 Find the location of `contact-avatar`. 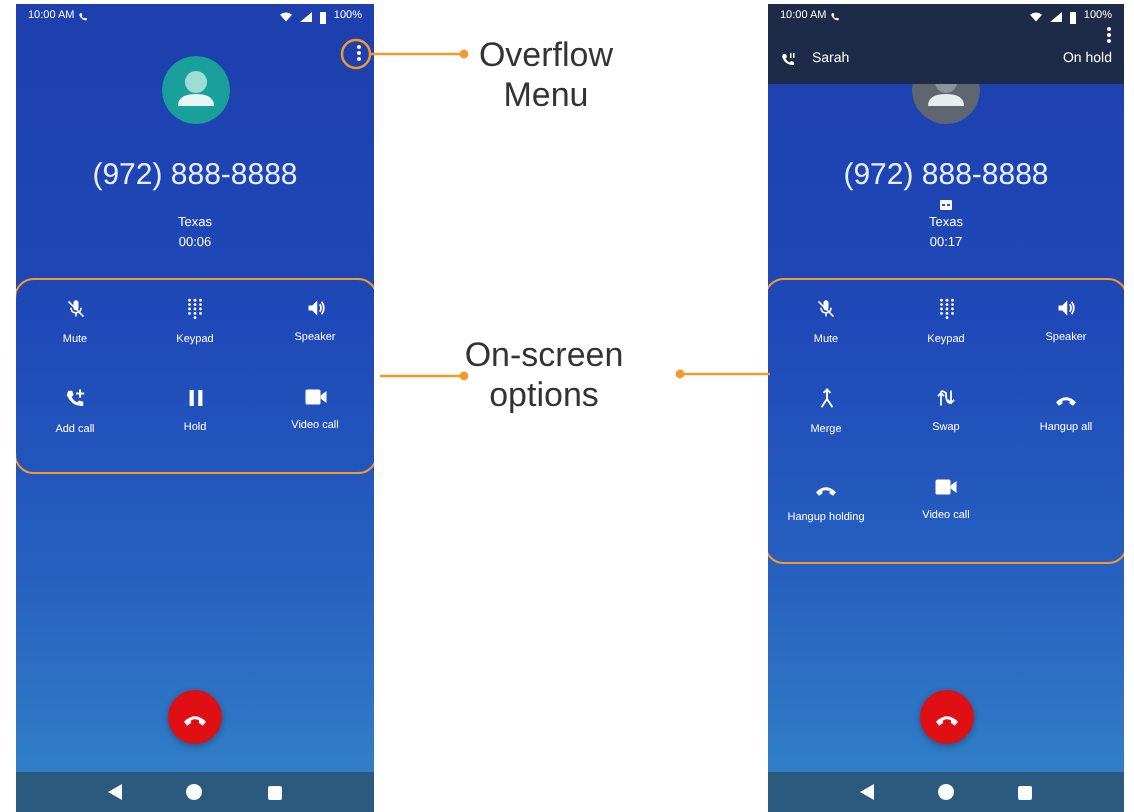

contact-avatar is located at coordinates (195, 90).